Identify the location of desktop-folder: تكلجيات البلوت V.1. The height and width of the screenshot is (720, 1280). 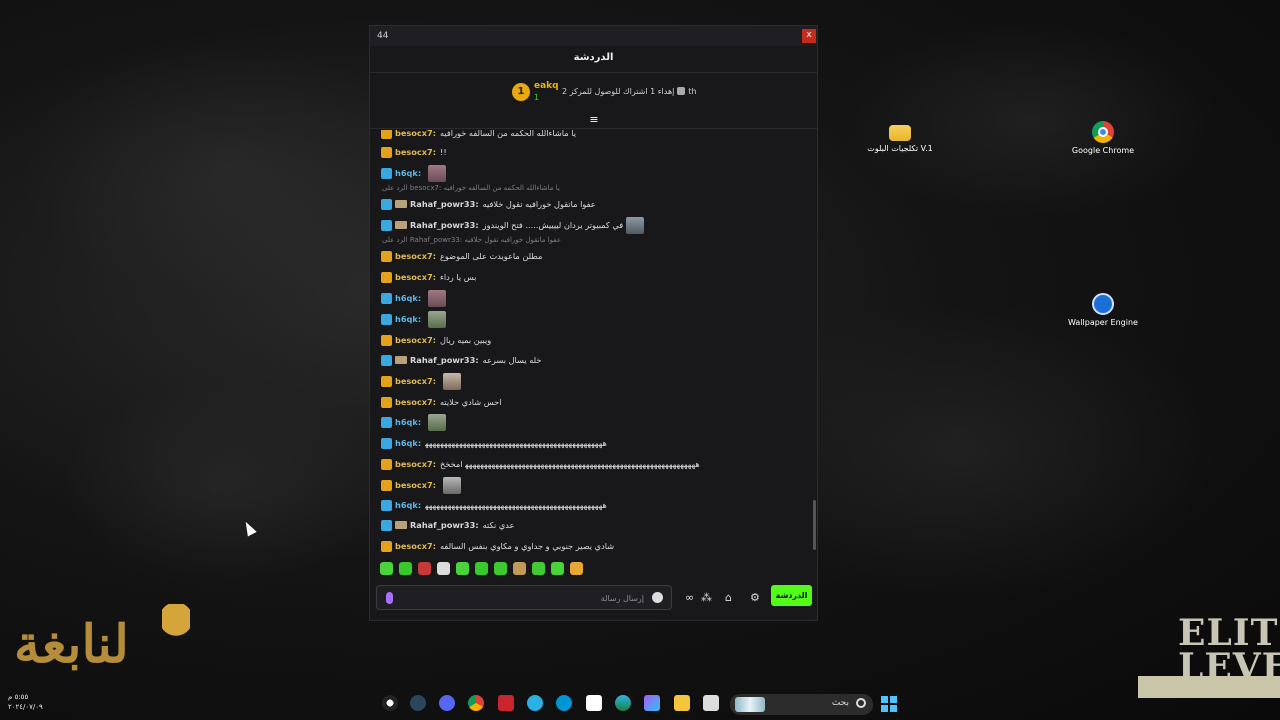
(900, 137).